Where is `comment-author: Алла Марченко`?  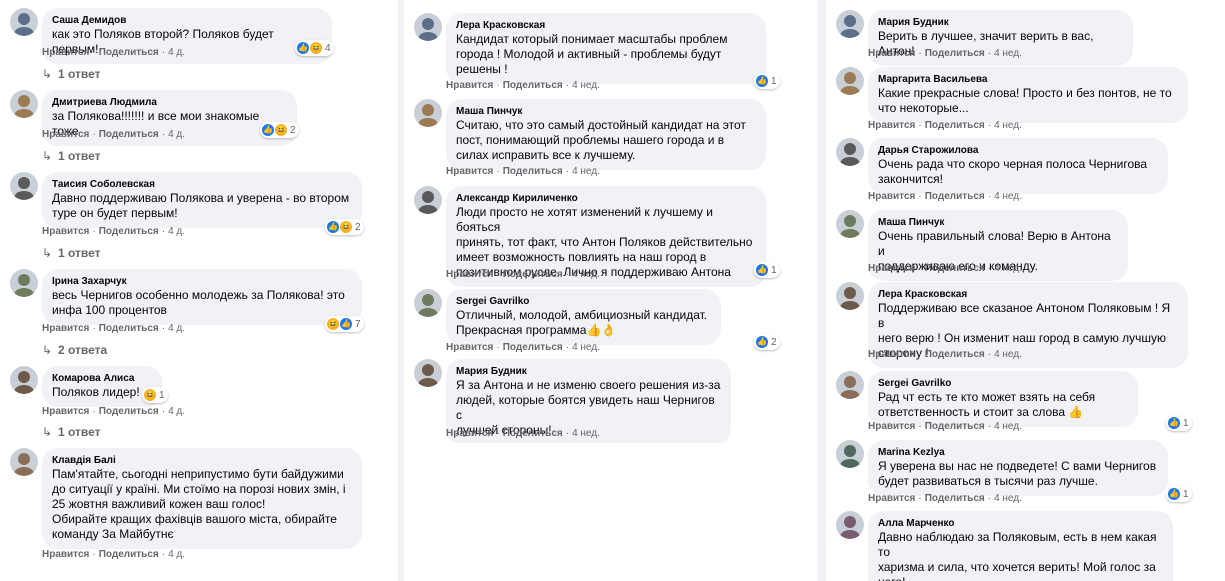 comment-author: Алла Марченко is located at coordinates (1020, 523).